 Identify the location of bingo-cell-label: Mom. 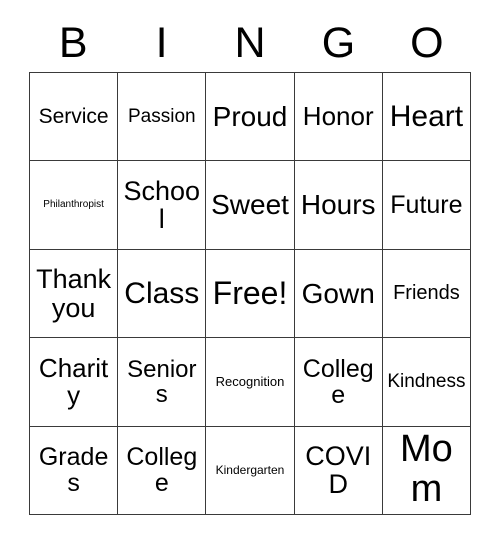
(426, 469).